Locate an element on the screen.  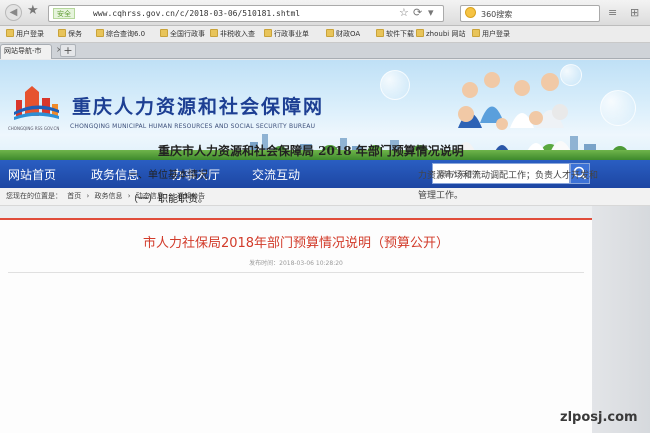
extension-icon: ⊞ is located at coordinates (634, 12).